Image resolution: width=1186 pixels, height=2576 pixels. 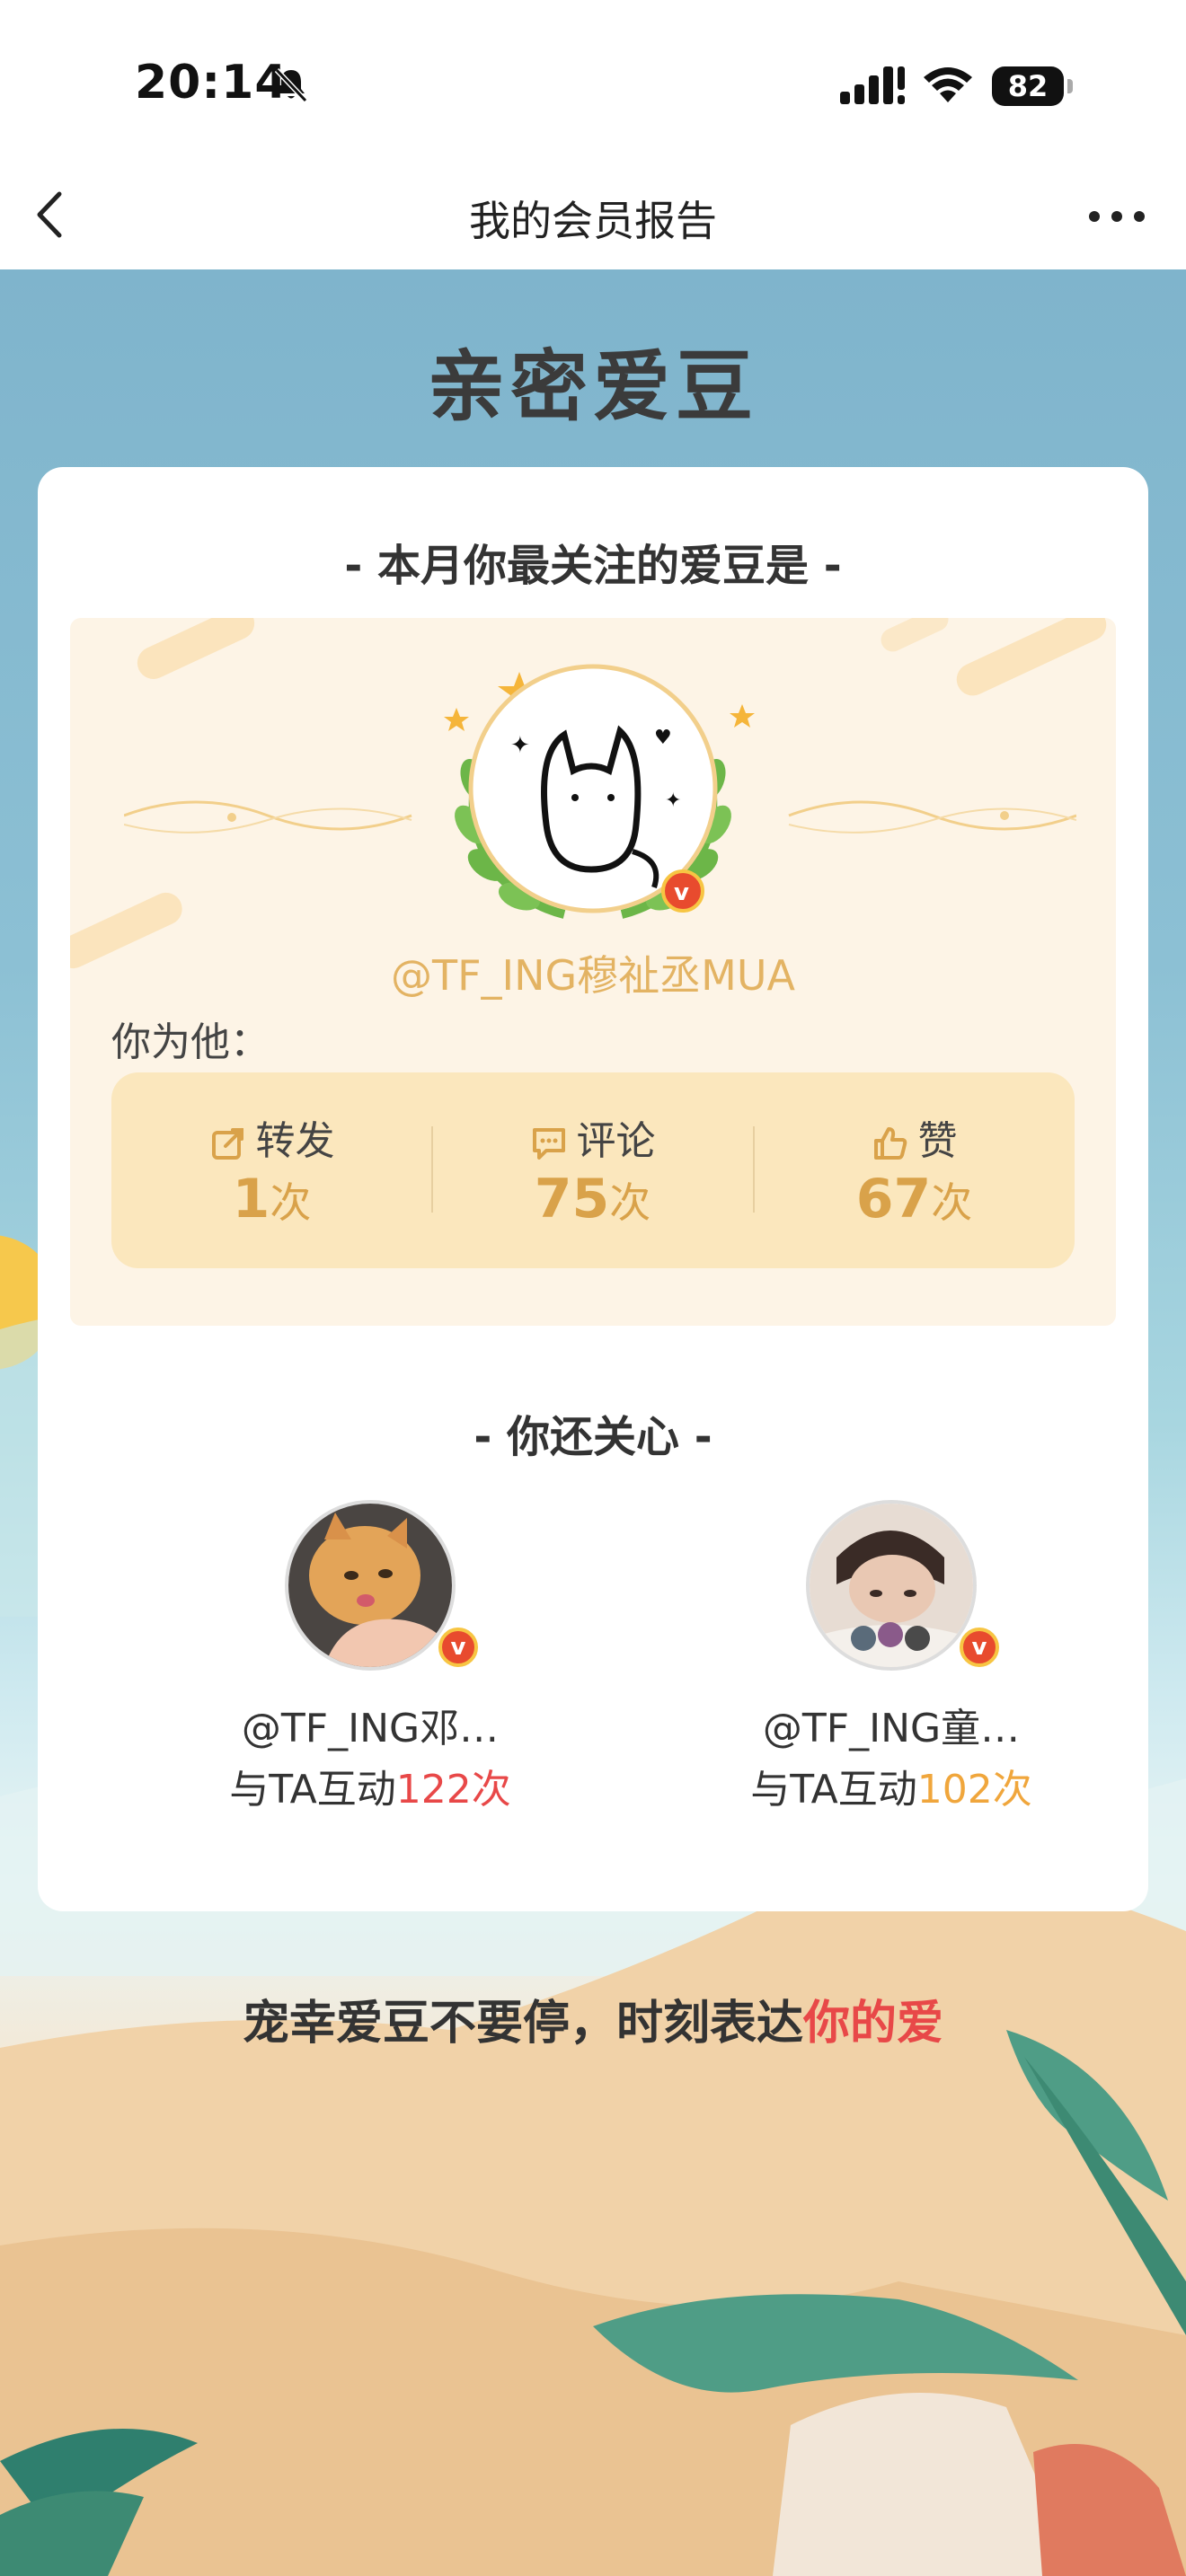 I want to click on stat-share-label: 转发, so click(x=295, y=1141).